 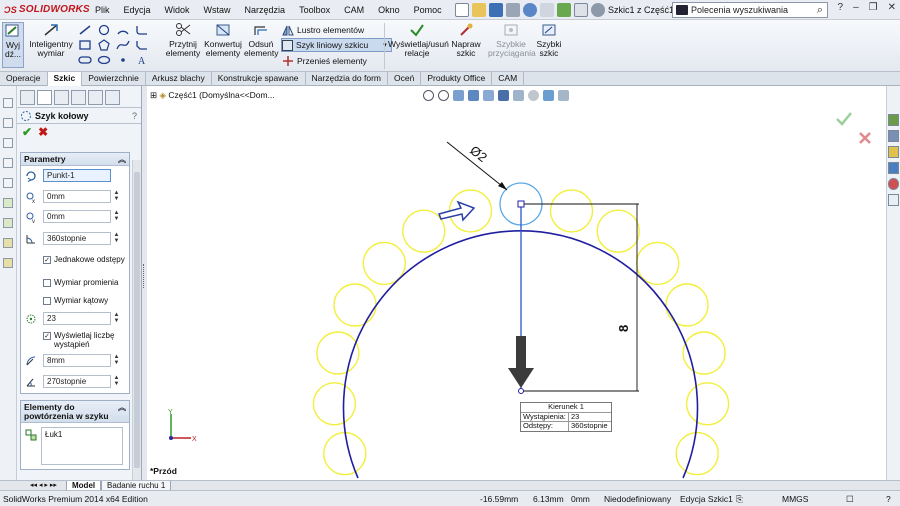 What do you see at coordinates (893, 152) in the screenshot?
I see `file-explorer-tab-icon` at bounding box center [893, 152].